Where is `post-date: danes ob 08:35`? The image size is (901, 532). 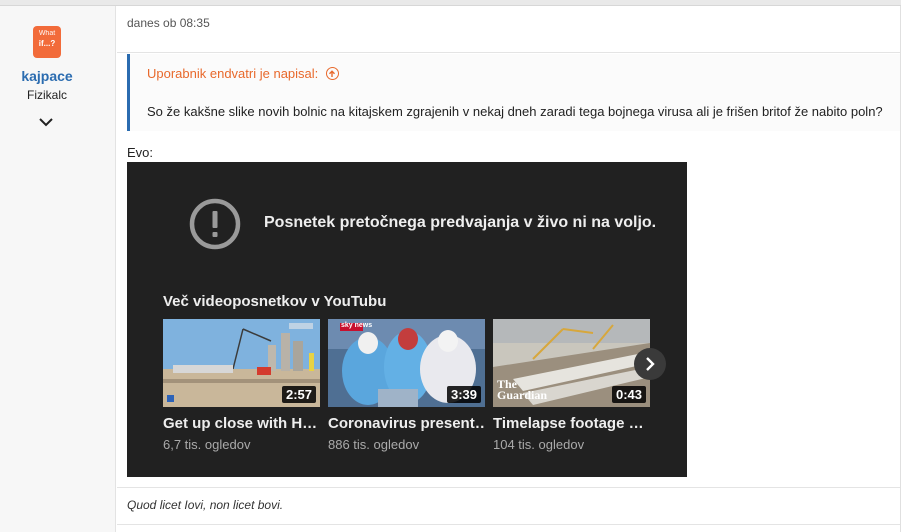
post-date: danes ob 08:35 is located at coordinates (168, 23).